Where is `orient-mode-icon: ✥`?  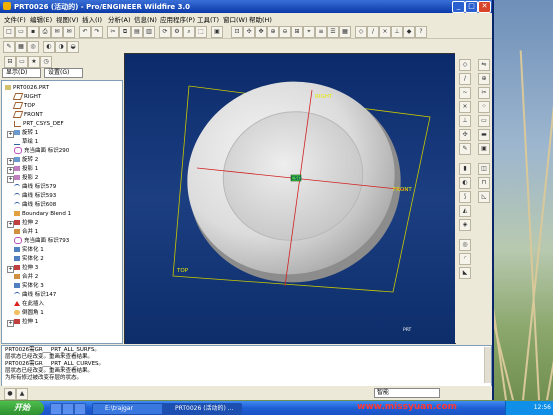
orient-mode-icon: ✥ is located at coordinates (261, 32).